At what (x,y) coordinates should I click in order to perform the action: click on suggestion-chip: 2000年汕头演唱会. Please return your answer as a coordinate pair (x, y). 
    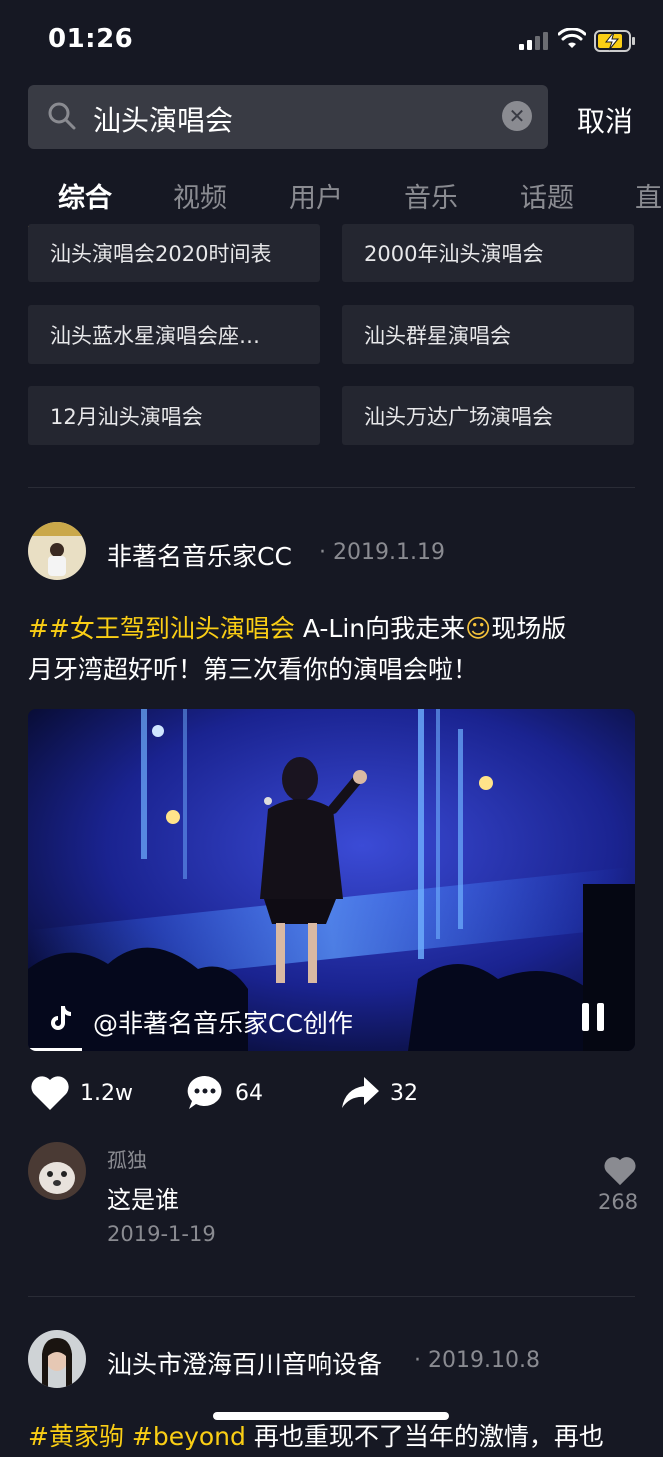
    Looking at the image, I should click on (488, 253).